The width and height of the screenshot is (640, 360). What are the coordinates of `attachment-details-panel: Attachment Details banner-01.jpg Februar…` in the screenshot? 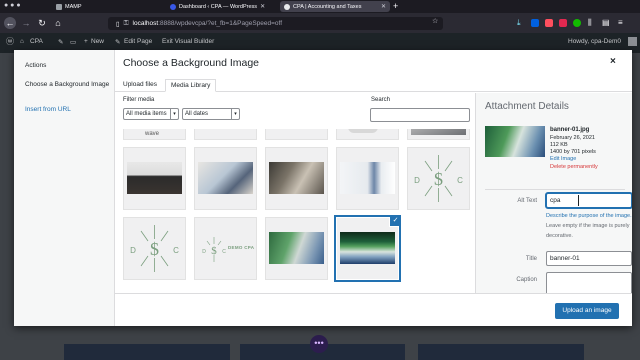 It's located at (553, 193).